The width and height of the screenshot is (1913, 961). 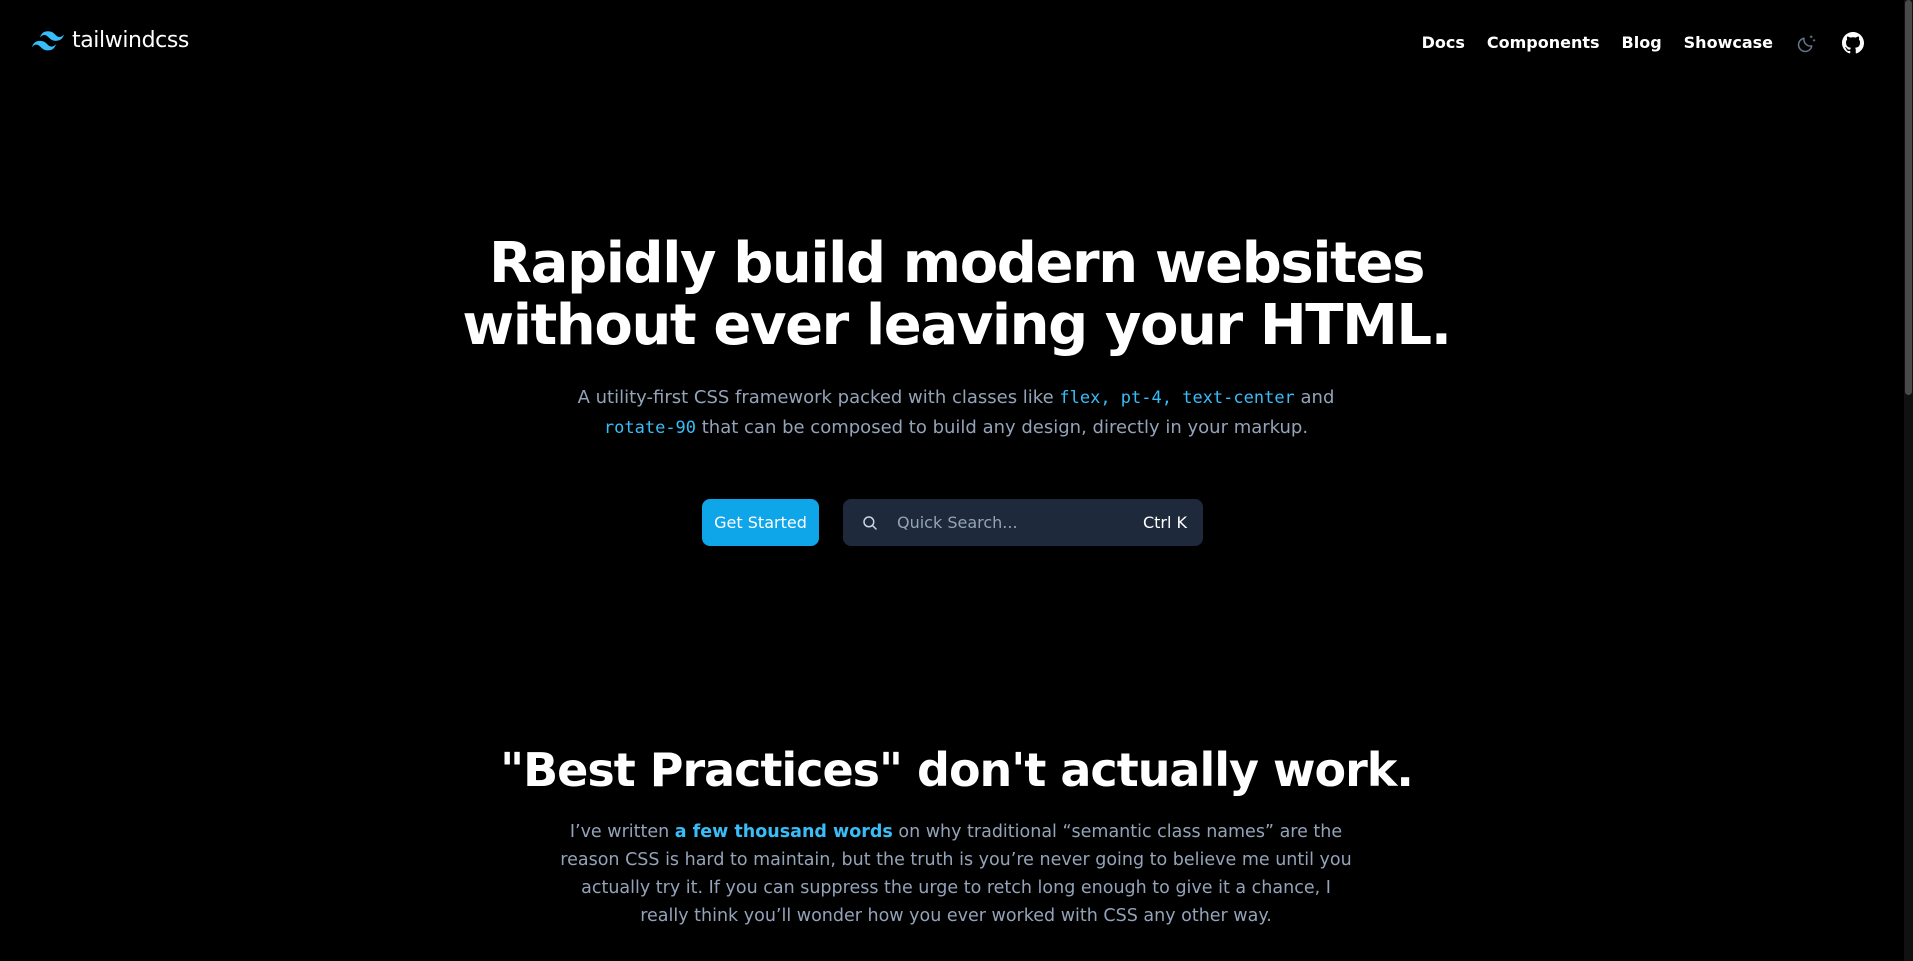 I want to click on hero-sub-text-2: and, so click(x=1314, y=397).